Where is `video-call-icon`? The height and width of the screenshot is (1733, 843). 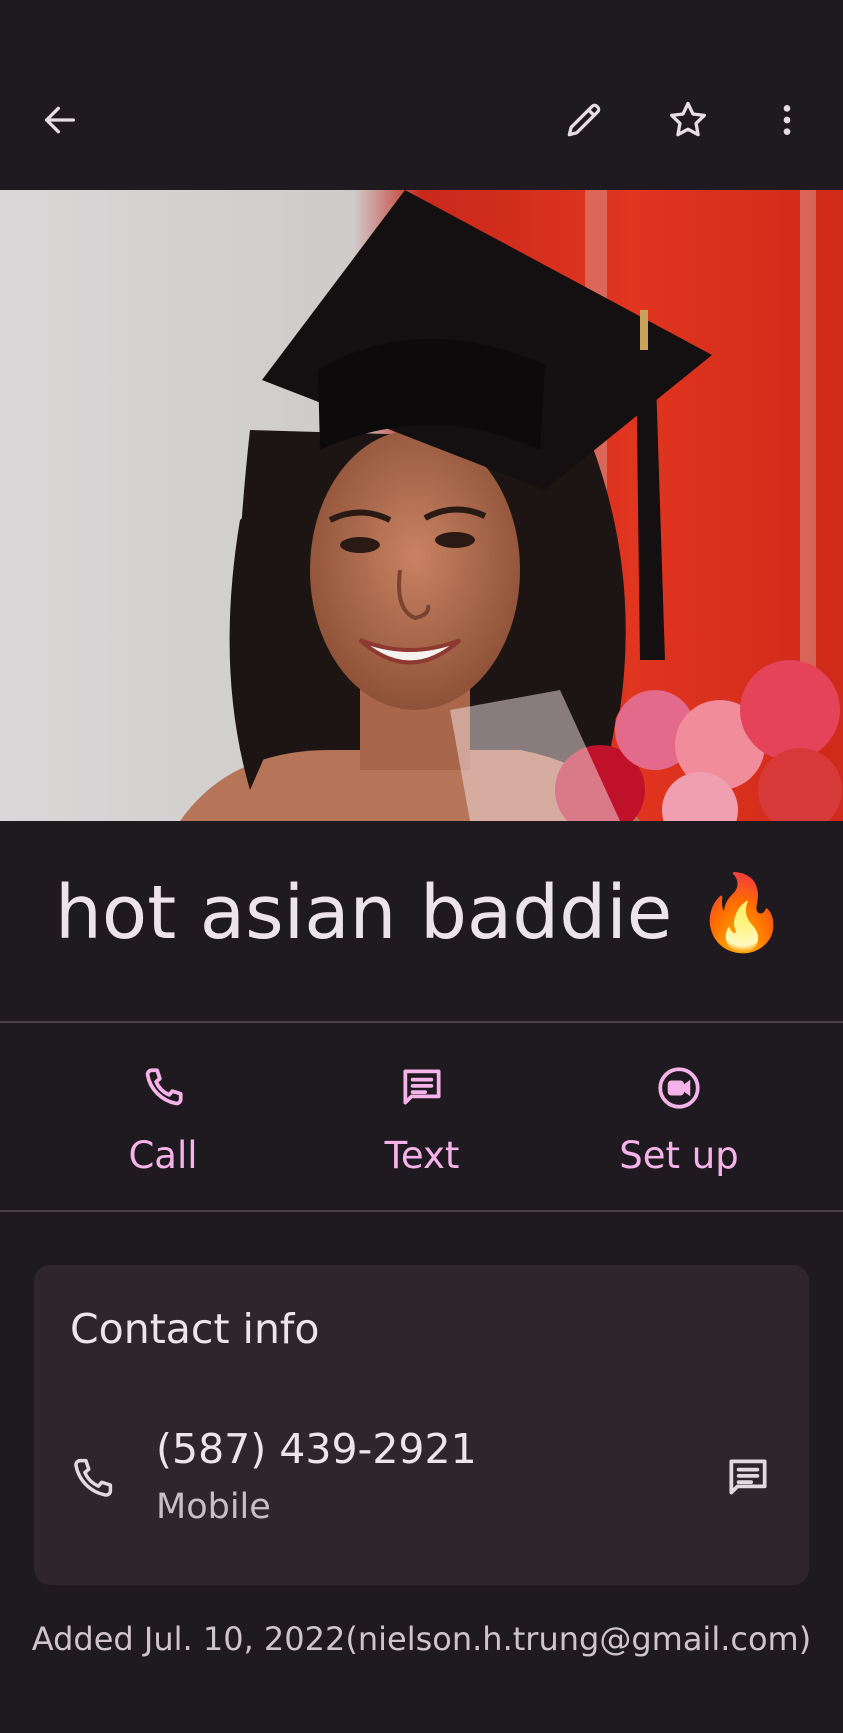
video-call-icon is located at coordinates (679, 1088).